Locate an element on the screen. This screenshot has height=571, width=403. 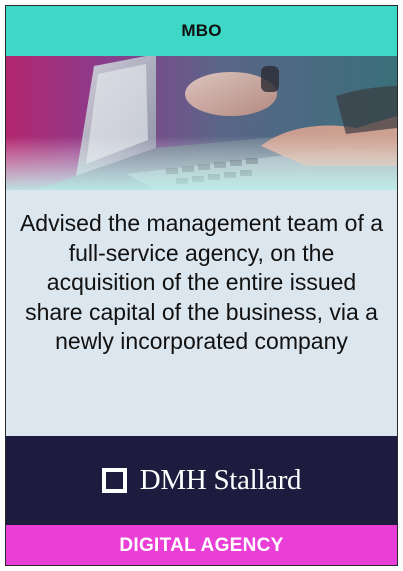
deal-type-header: MBO is located at coordinates (201, 31).